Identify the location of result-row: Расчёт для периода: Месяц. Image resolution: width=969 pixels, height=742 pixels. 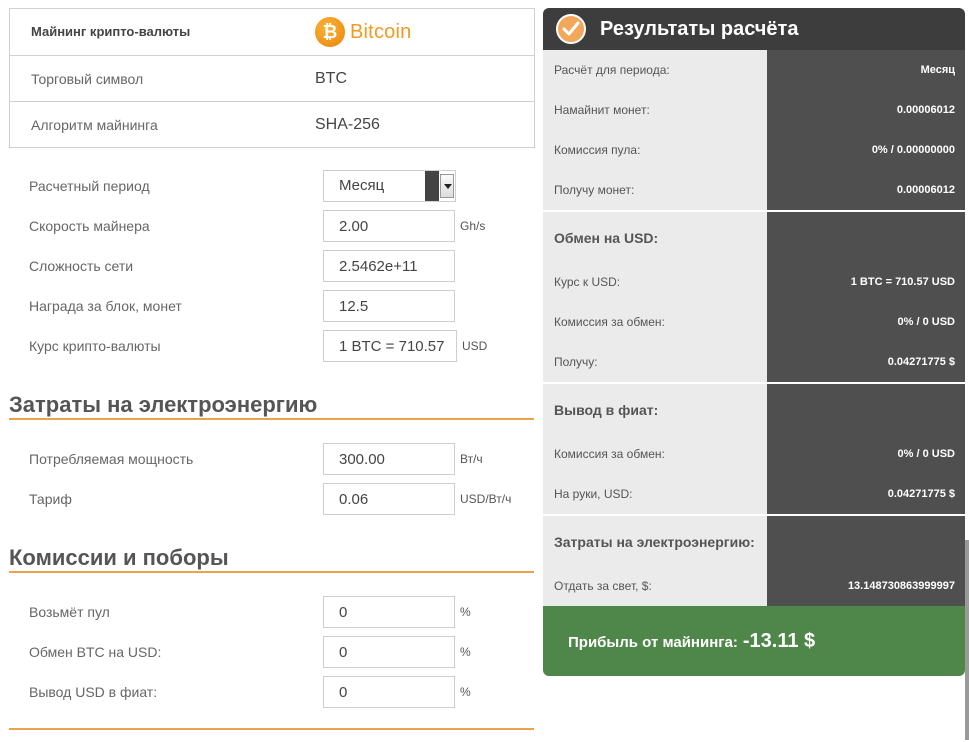
(754, 70).